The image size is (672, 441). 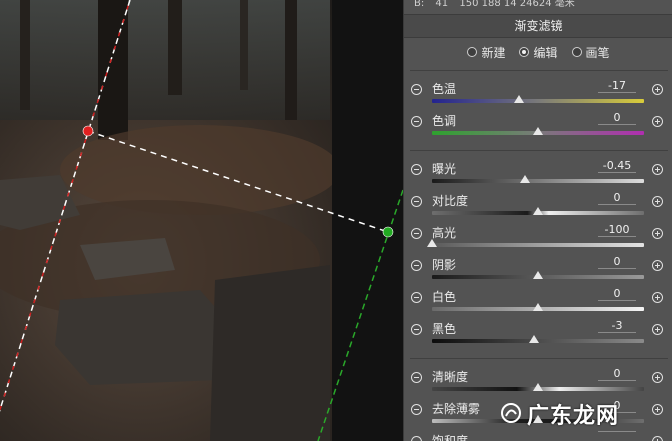 What do you see at coordinates (617, 326) in the screenshot?
I see `slider-value-field: -3` at bounding box center [617, 326].